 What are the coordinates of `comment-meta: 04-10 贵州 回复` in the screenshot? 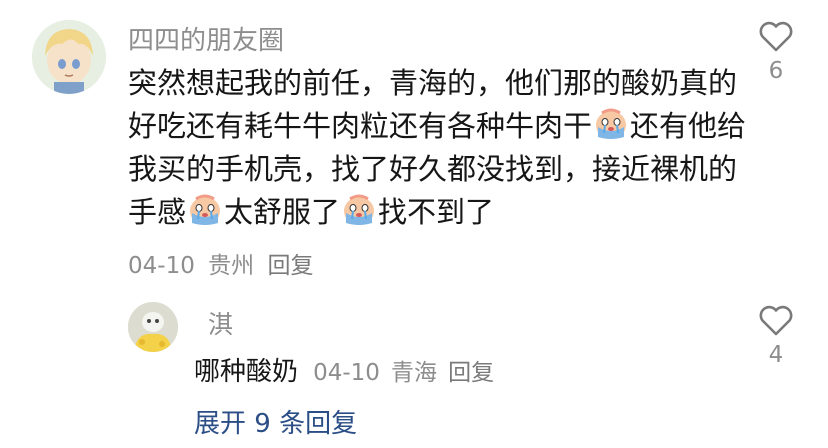 It's located at (223, 263).